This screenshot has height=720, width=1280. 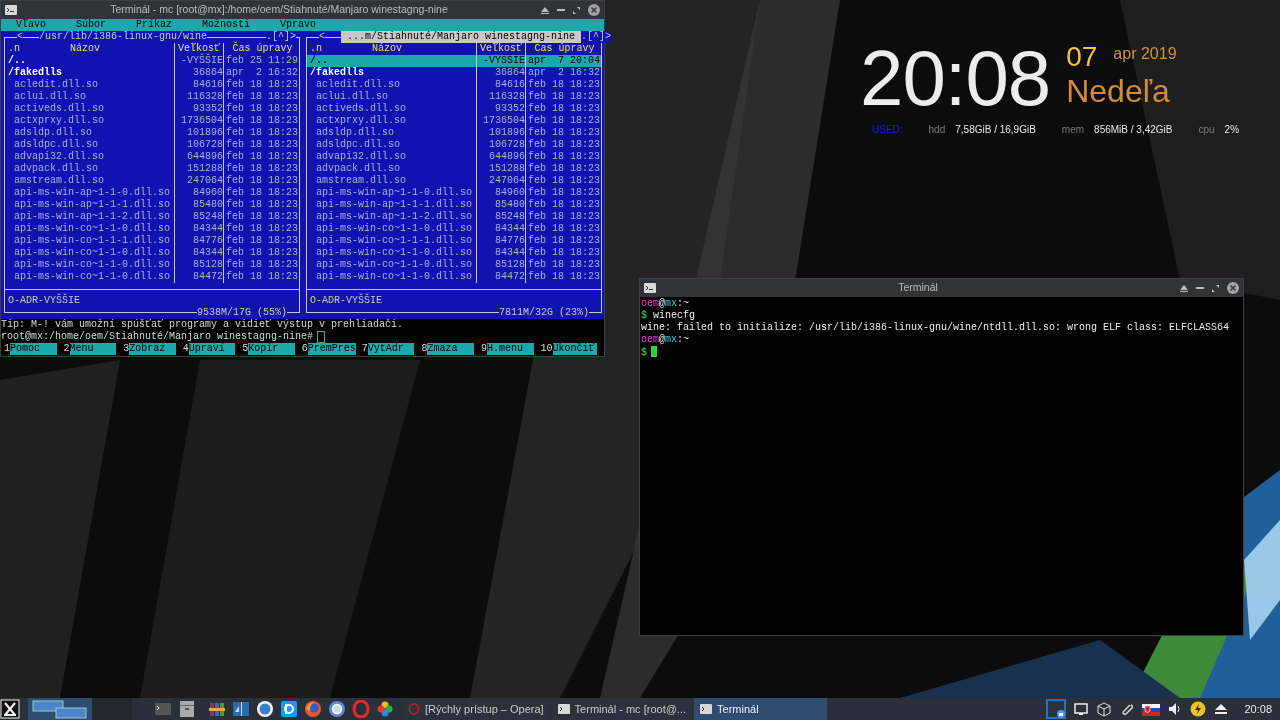 I want to click on menu-item: Vpravo, so click(x=298, y=25).